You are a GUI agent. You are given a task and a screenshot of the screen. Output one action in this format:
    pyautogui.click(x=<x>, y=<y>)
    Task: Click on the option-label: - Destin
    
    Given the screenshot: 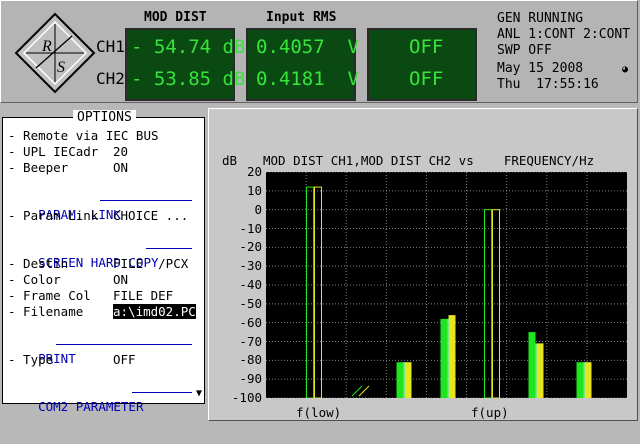 What is the action you would take?
    pyautogui.click(x=38, y=263)
    